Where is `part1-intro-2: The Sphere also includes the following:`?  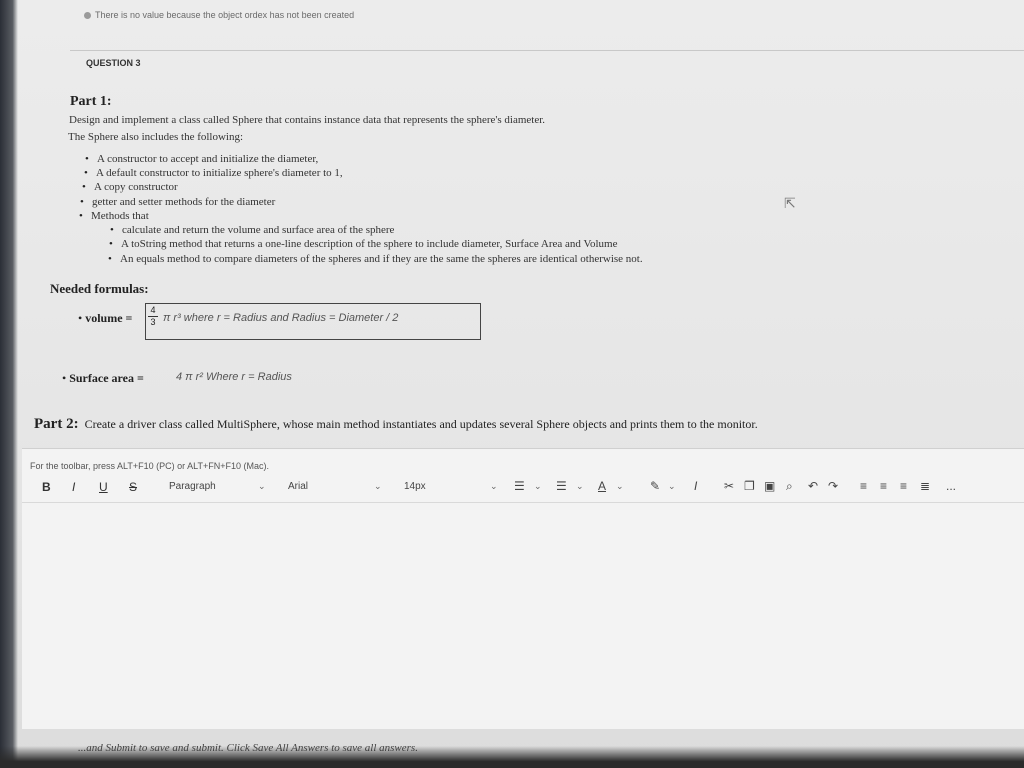 part1-intro-2: The Sphere also includes the following: is located at coordinates (156, 137).